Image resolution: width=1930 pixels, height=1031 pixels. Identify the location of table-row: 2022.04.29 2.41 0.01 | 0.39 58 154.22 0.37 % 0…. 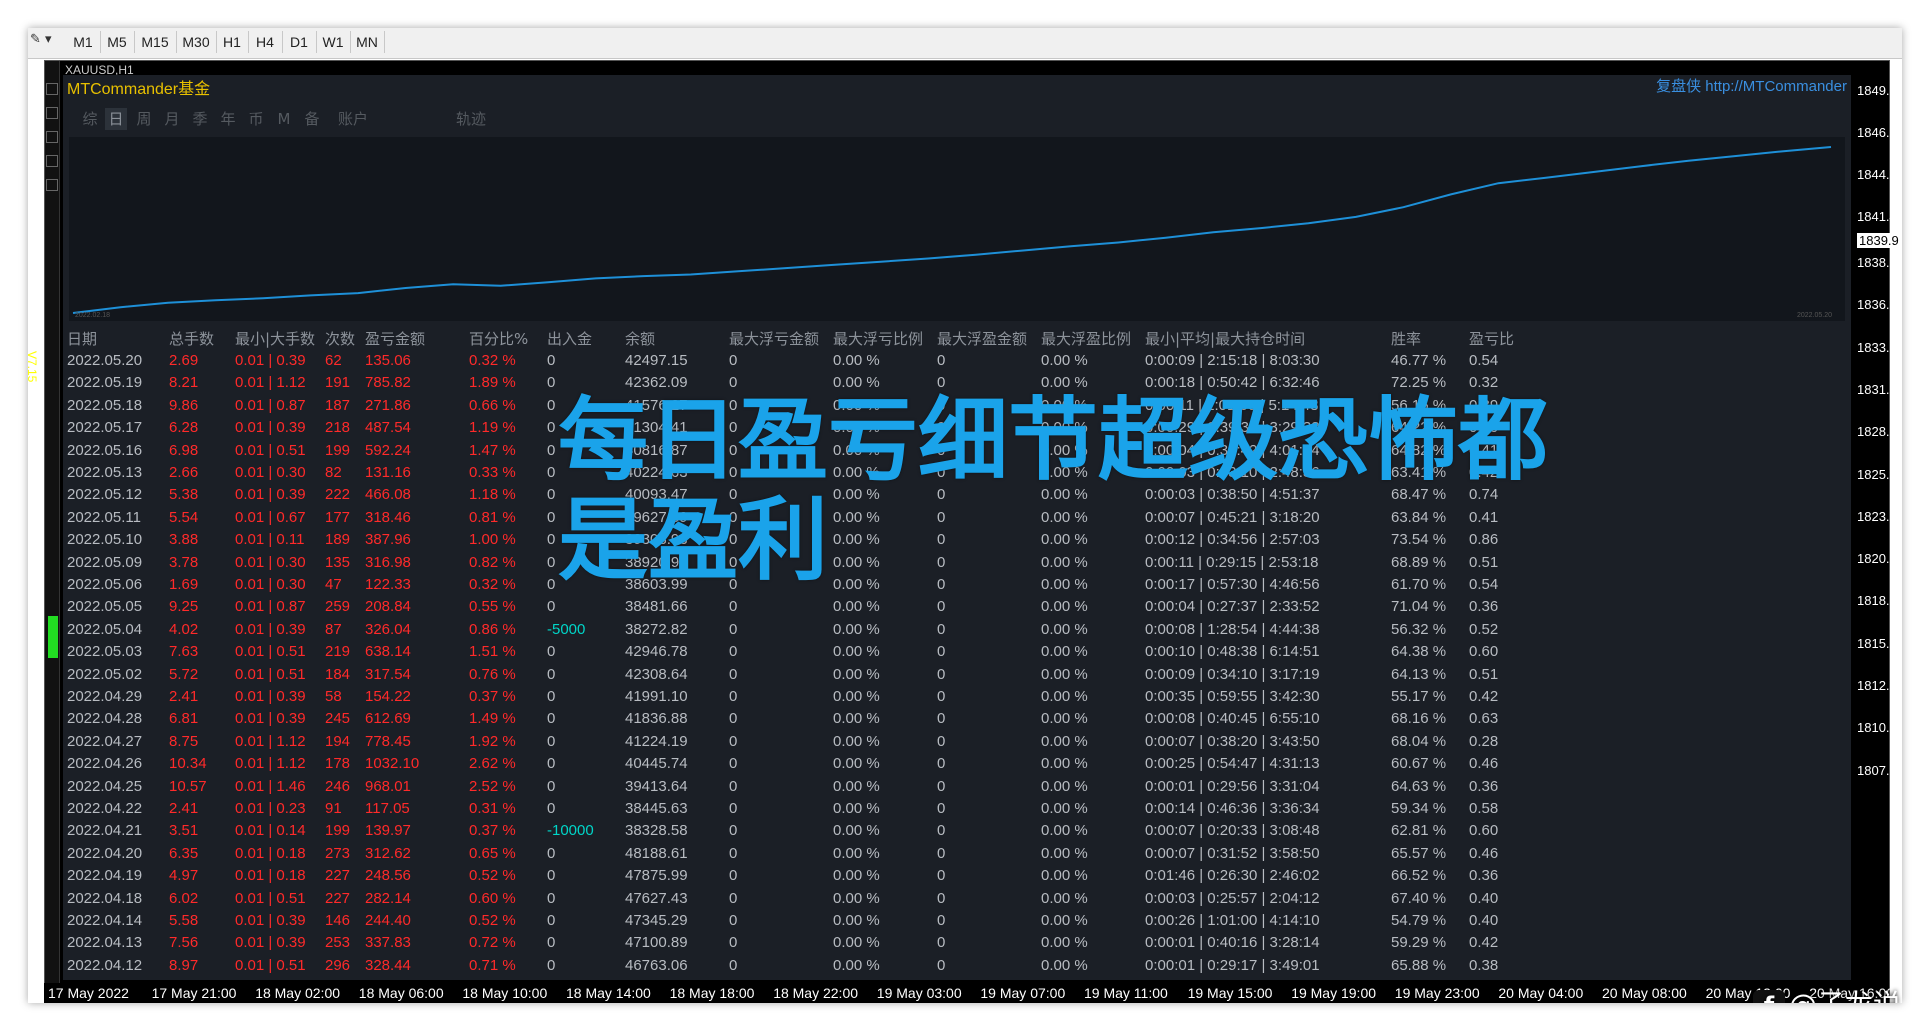
(957, 697).